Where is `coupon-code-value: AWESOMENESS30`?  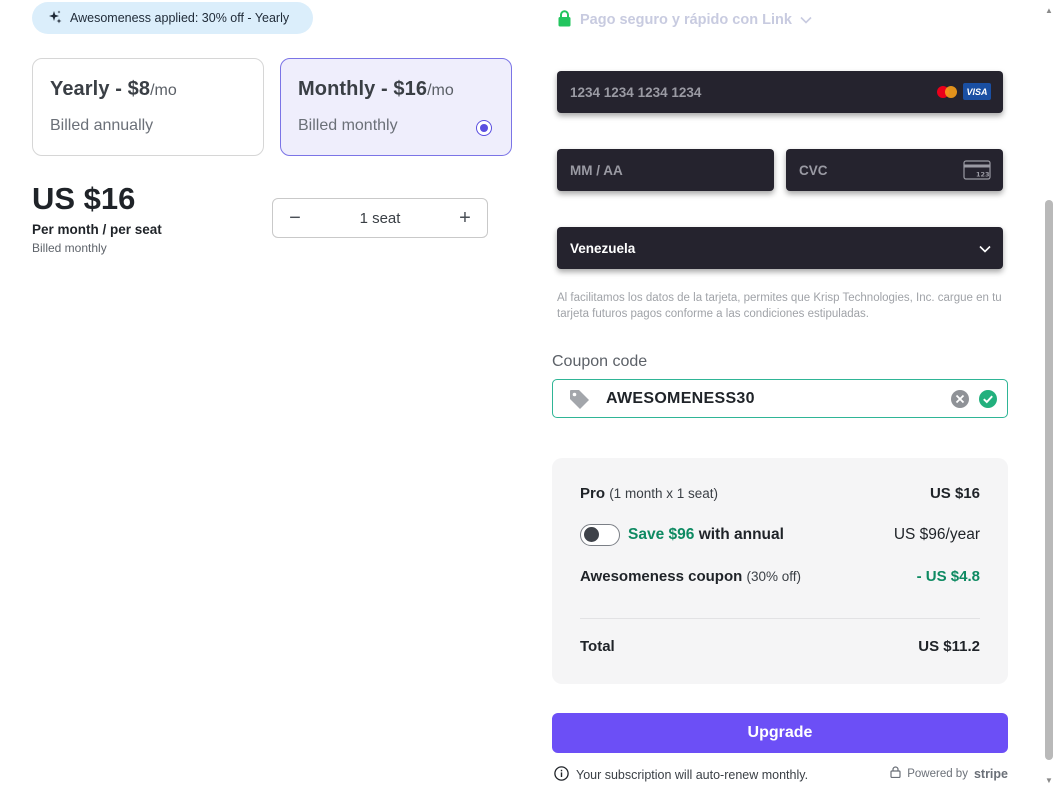 coupon-code-value: AWESOMENESS30 is located at coordinates (680, 398).